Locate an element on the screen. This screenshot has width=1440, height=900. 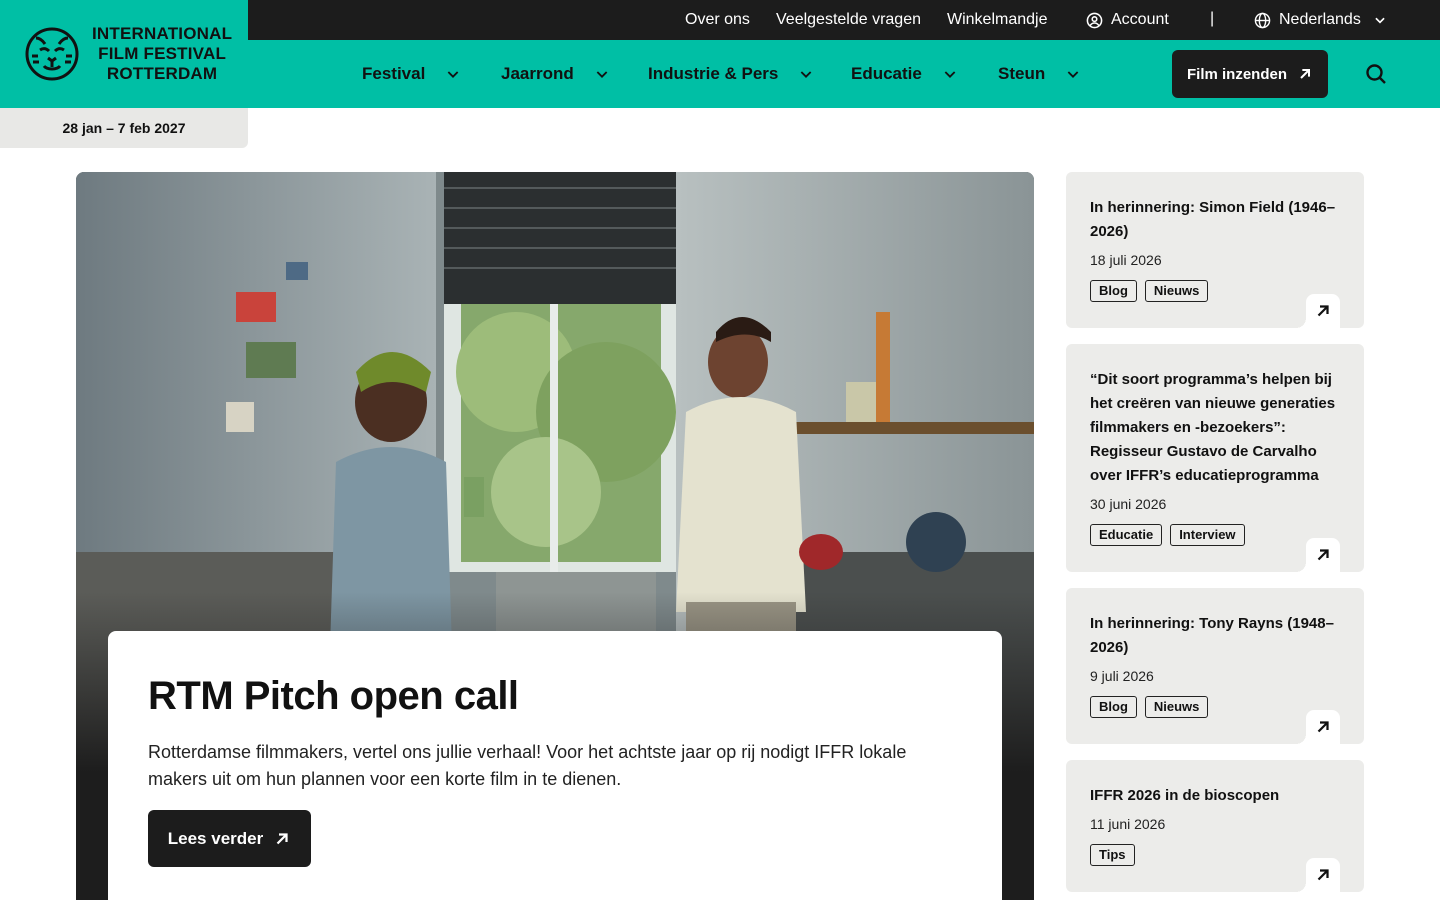
logo-line-3: ROTTERDAM is located at coordinates (162, 73).